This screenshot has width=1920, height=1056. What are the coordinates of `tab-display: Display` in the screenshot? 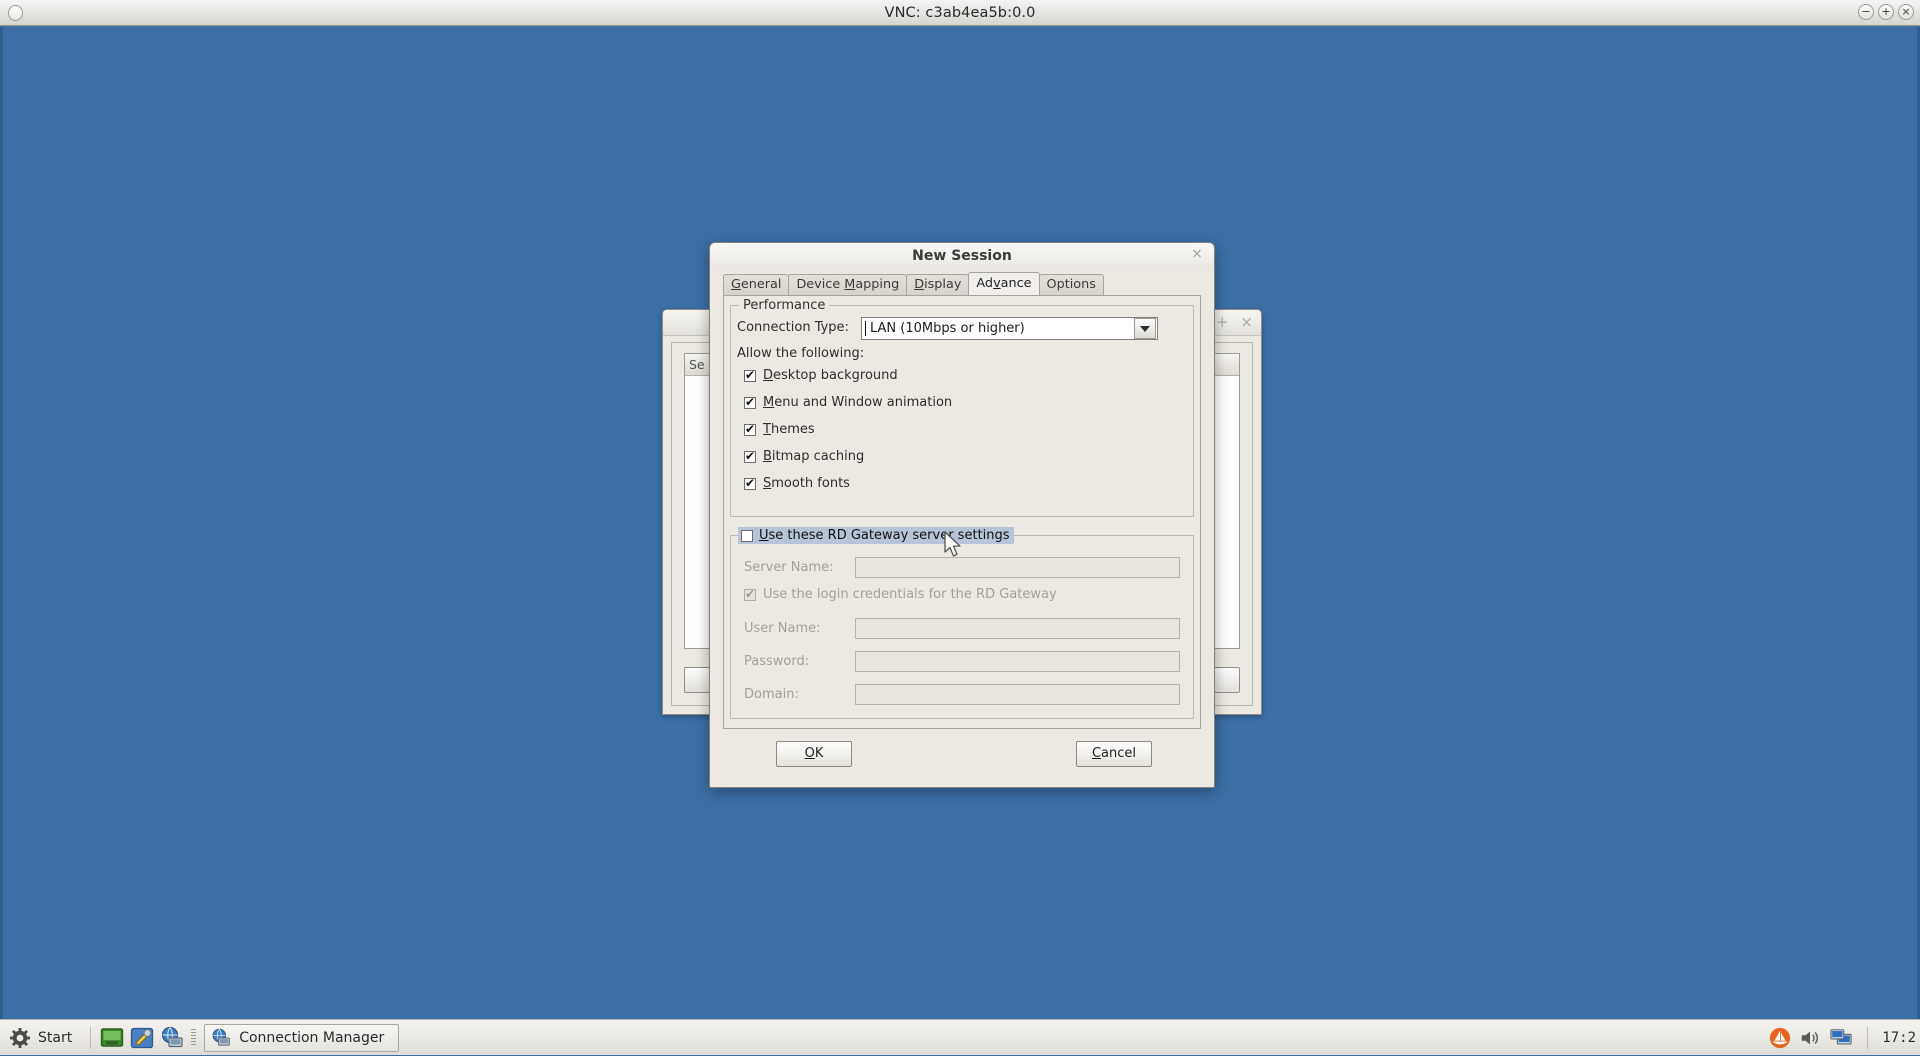 It's located at (938, 284).